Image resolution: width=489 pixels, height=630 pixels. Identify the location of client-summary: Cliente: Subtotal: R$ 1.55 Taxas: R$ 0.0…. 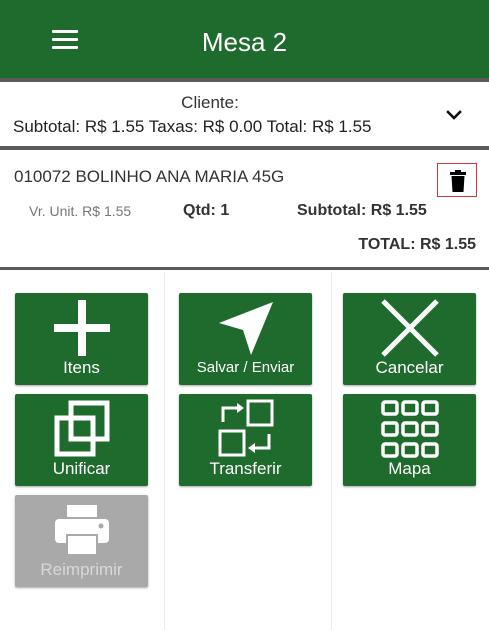
(244, 114).